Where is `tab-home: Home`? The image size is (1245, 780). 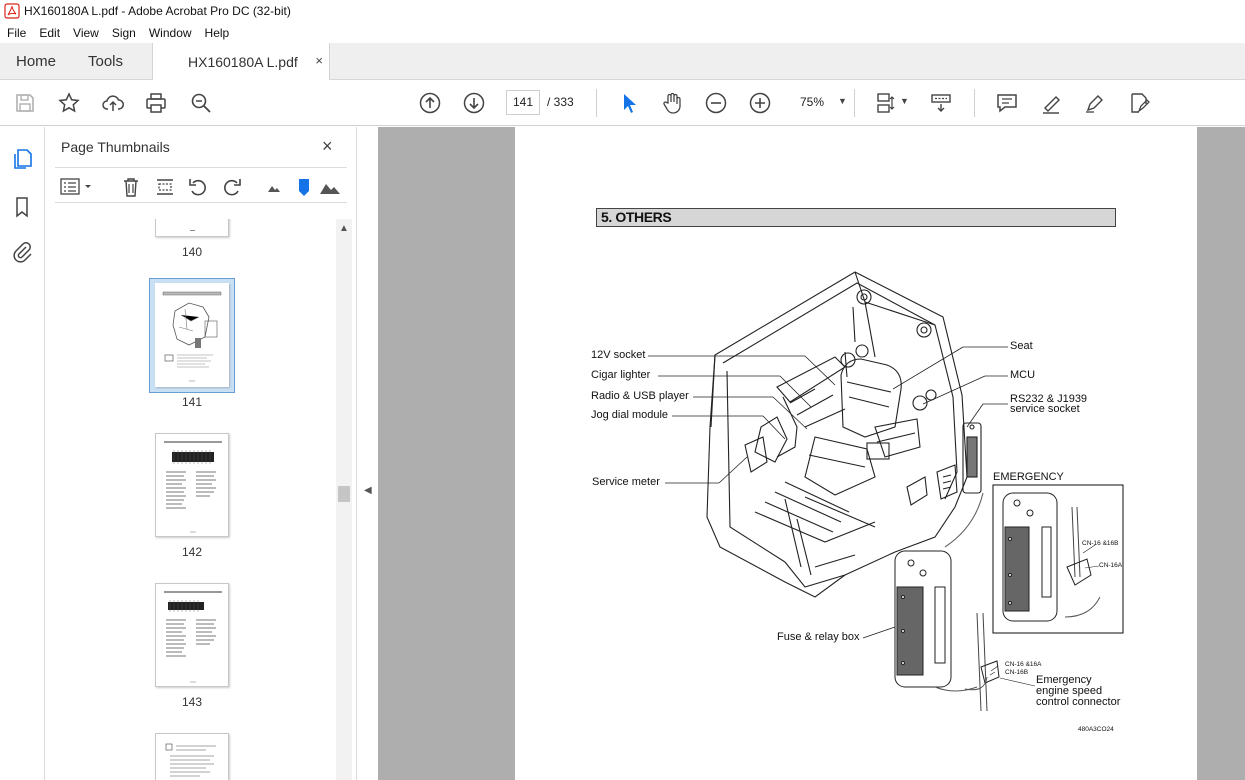
tab-home: Home is located at coordinates (36, 61).